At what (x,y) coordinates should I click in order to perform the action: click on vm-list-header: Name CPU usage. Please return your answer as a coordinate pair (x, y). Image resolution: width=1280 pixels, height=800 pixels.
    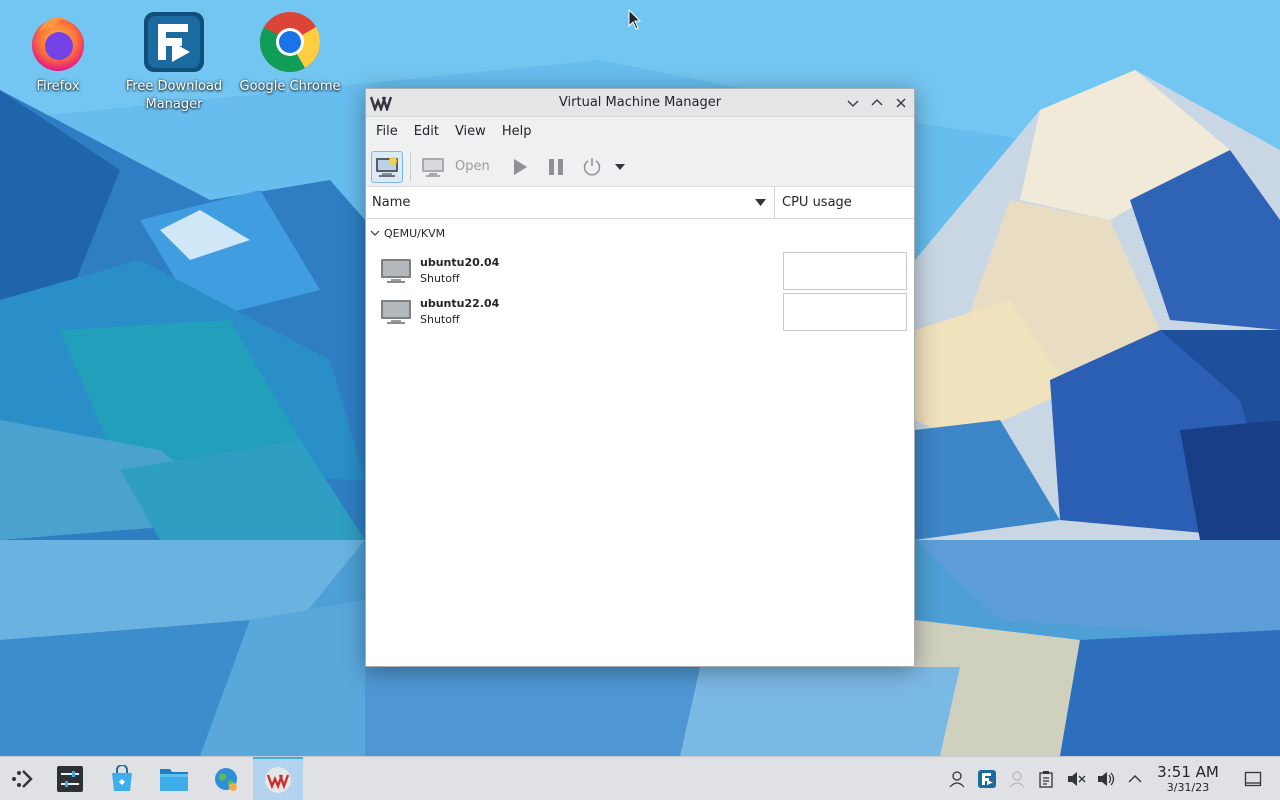
    Looking at the image, I should click on (640, 203).